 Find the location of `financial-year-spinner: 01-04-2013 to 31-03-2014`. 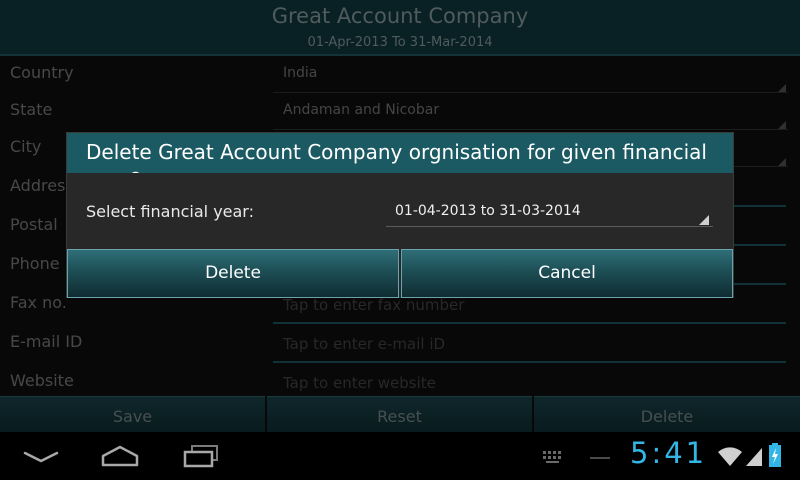

financial-year-spinner: 01-04-2013 to 31-03-2014 is located at coordinates (549, 211).